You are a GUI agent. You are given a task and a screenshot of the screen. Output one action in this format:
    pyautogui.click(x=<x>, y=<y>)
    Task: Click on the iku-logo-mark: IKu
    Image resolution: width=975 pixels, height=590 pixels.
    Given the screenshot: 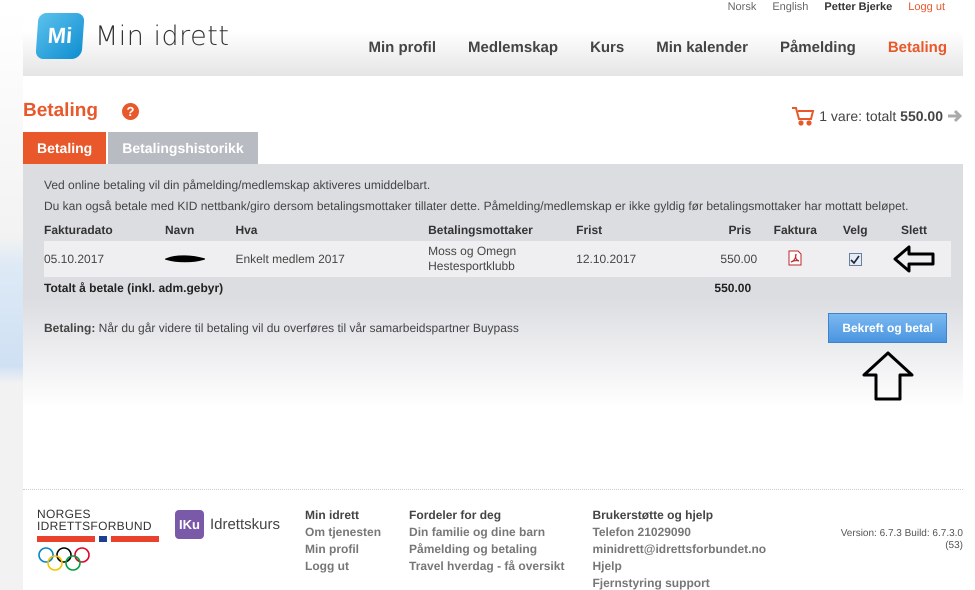 What is the action you would take?
    pyautogui.click(x=189, y=524)
    